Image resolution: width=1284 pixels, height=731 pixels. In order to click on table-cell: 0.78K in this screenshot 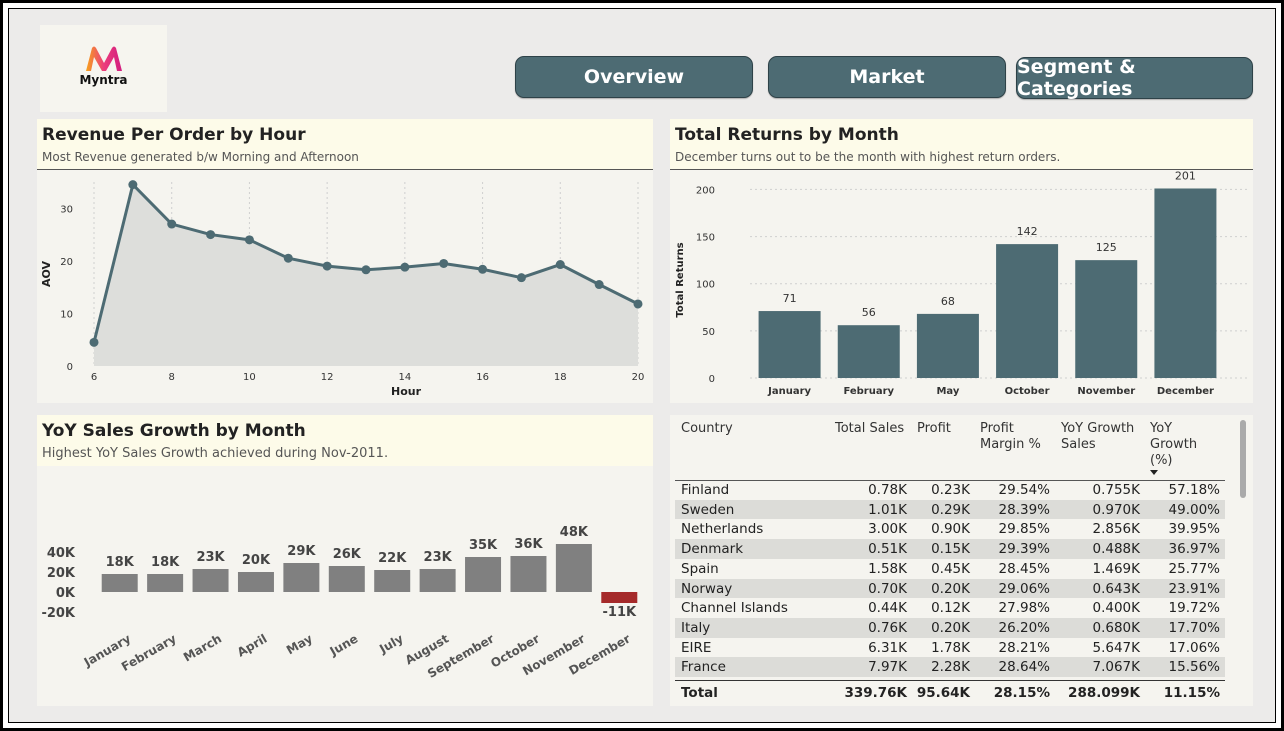, I will do `click(887, 490)`.